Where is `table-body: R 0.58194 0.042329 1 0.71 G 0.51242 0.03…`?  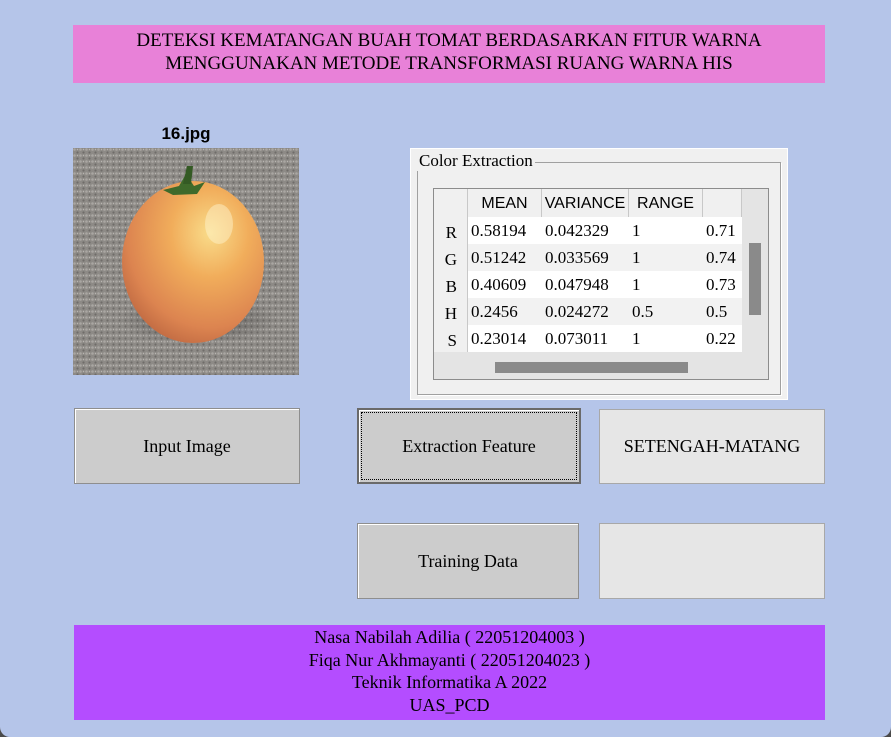 table-body: R 0.58194 0.042329 1 0.71 G 0.51242 0.03… is located at coordinates (588, 284).